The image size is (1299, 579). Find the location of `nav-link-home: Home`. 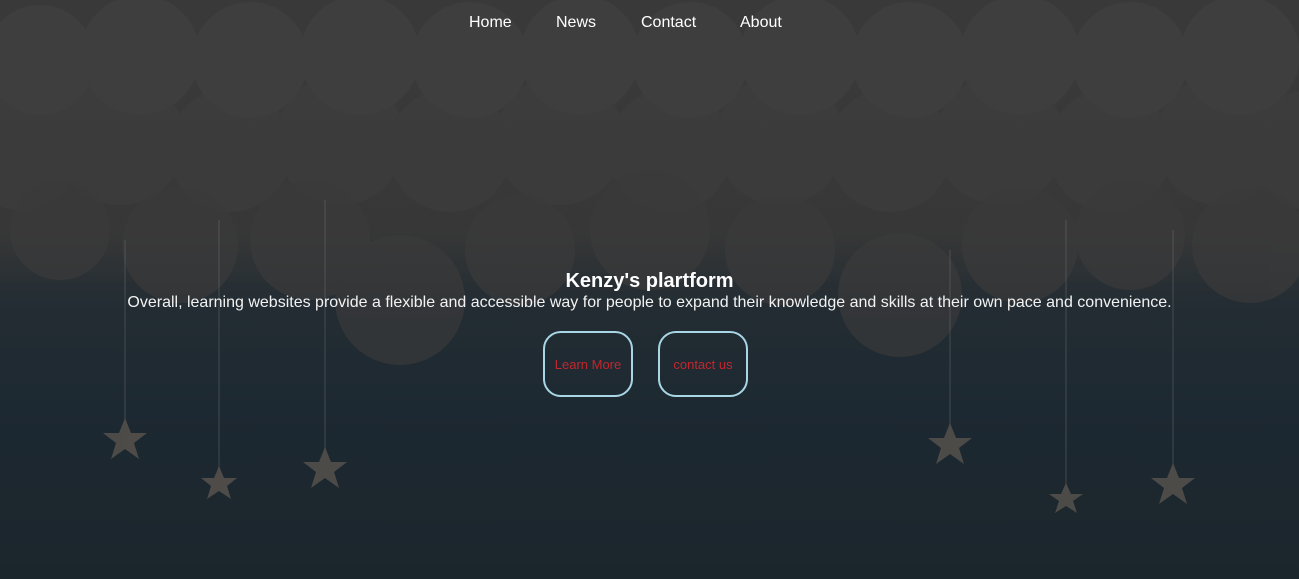

nav-link-home: Home is located at coordinates (490, 23).